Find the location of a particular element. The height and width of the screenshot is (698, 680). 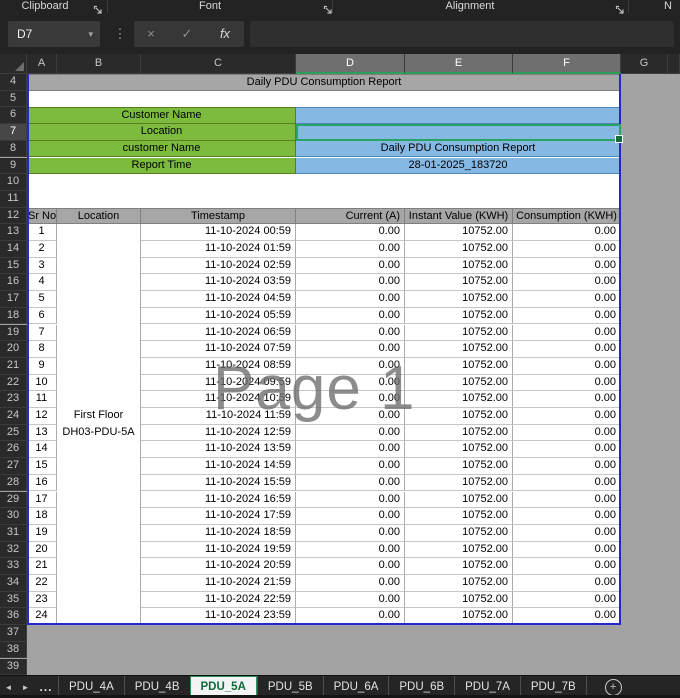

row-header-21: 21 is located at coordinates (13, 366).